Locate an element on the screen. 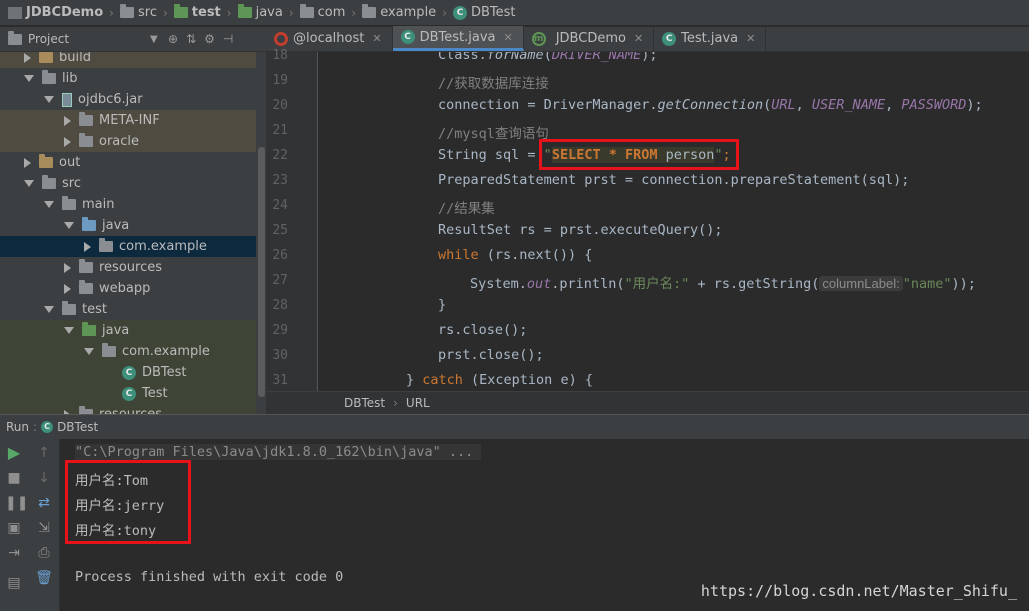  tree-item-test-resources: resources is located at coordinates (128, 409).